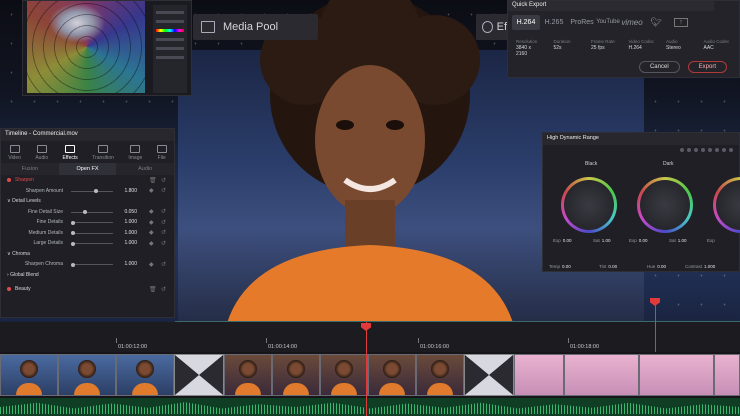 The width and height of the screenshot is (740, 416). What do you see at coordinates (70, 153) in the screenshot?
I see `tab-effects: Effects` at bounding box center [70, 153].